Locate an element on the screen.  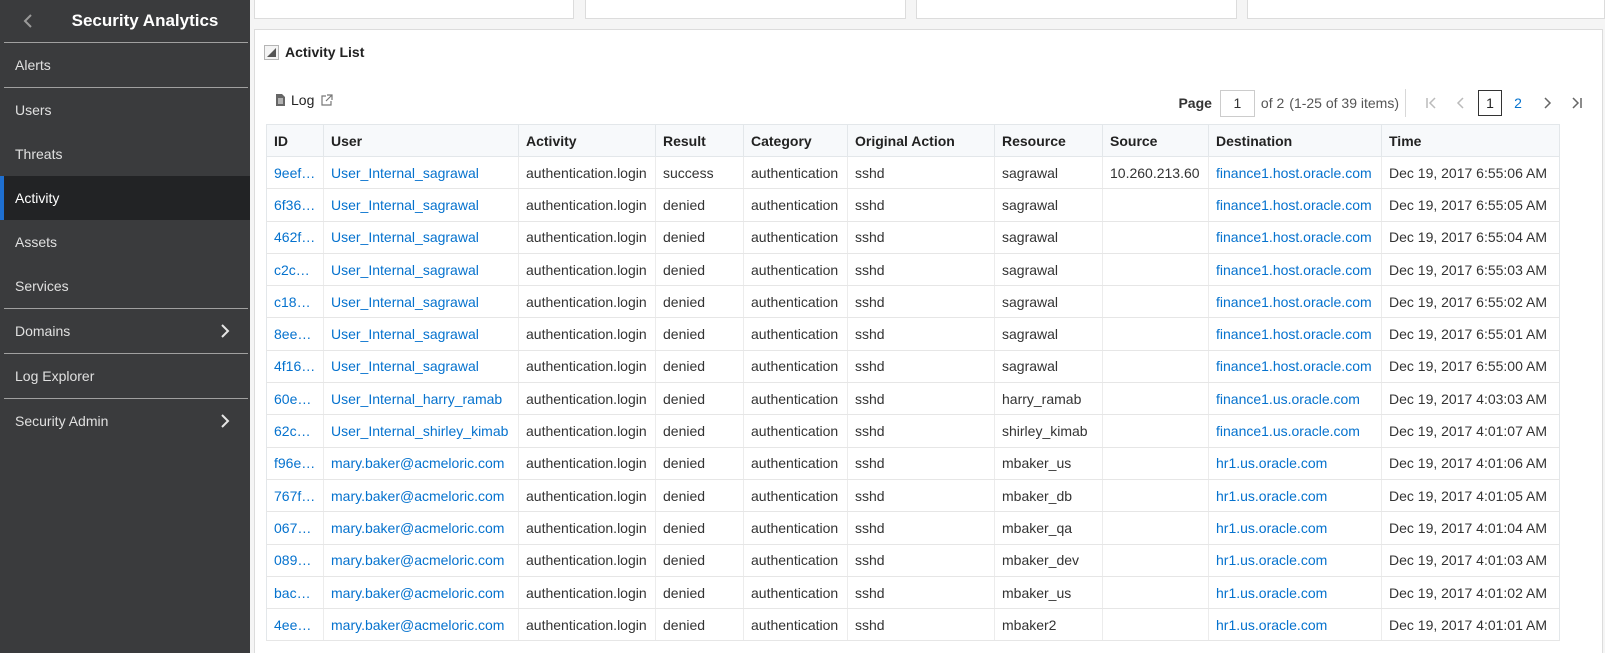
column-header-activity: Activity is located at coordinates (587, 140).